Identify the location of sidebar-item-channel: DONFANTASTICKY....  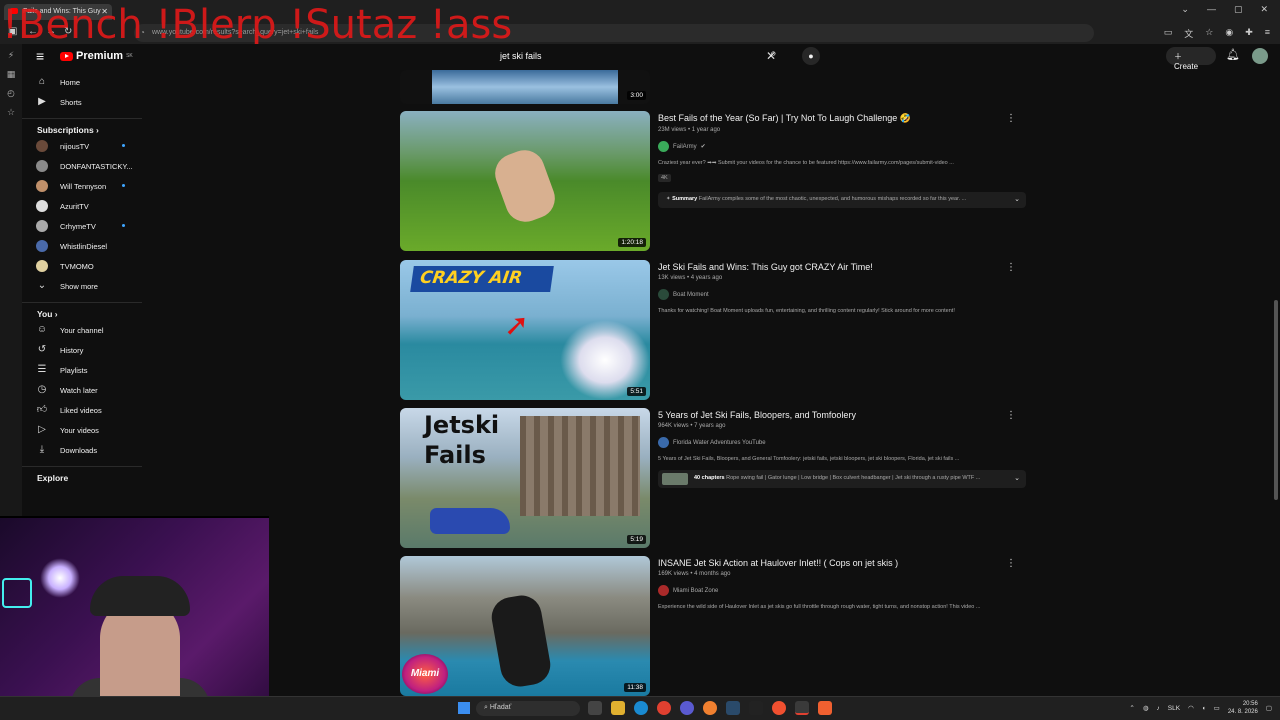
(82, 166).